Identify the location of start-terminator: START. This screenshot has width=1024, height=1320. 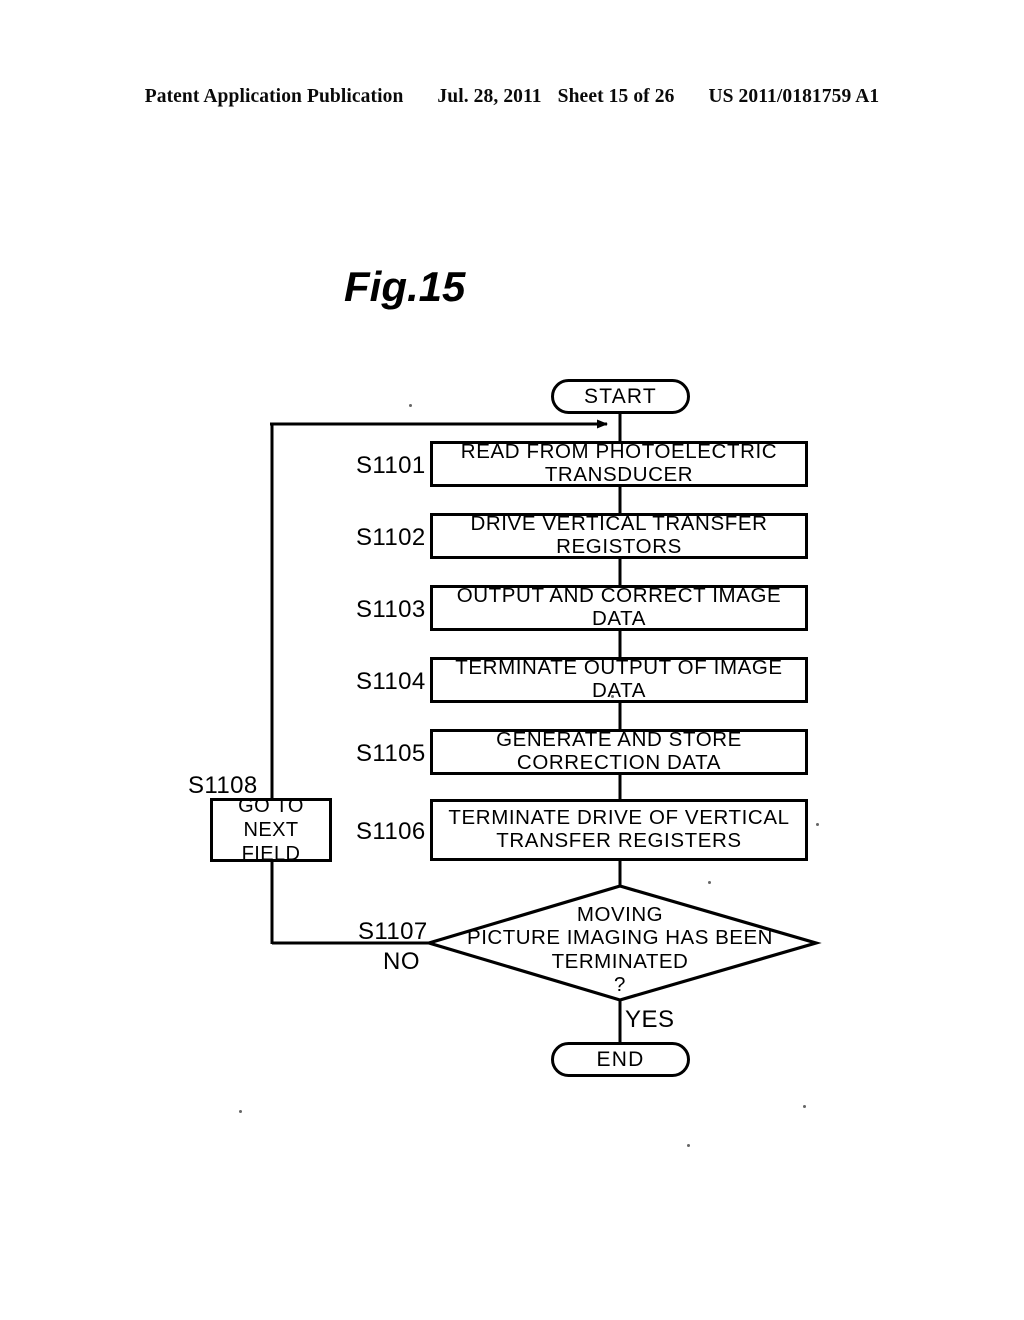
(620, 396).